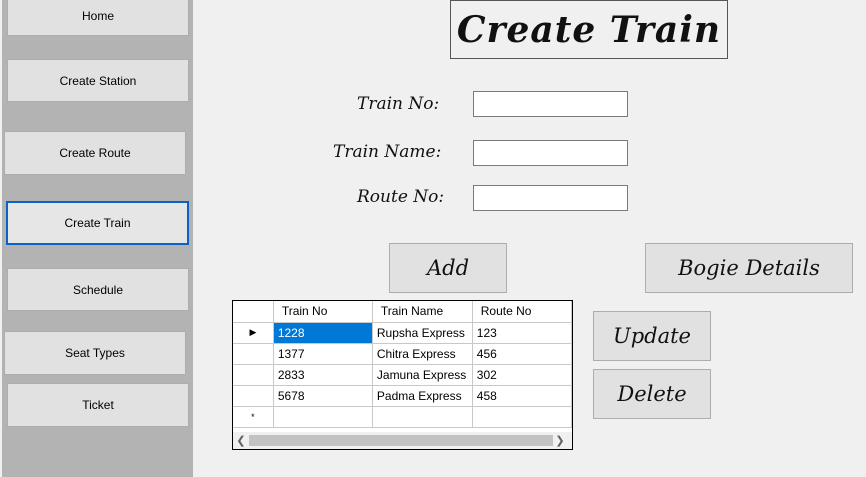 The image size is (866, 477). I want to click on grid-header-row: Train No Train Name Route No, so click(402, 312).